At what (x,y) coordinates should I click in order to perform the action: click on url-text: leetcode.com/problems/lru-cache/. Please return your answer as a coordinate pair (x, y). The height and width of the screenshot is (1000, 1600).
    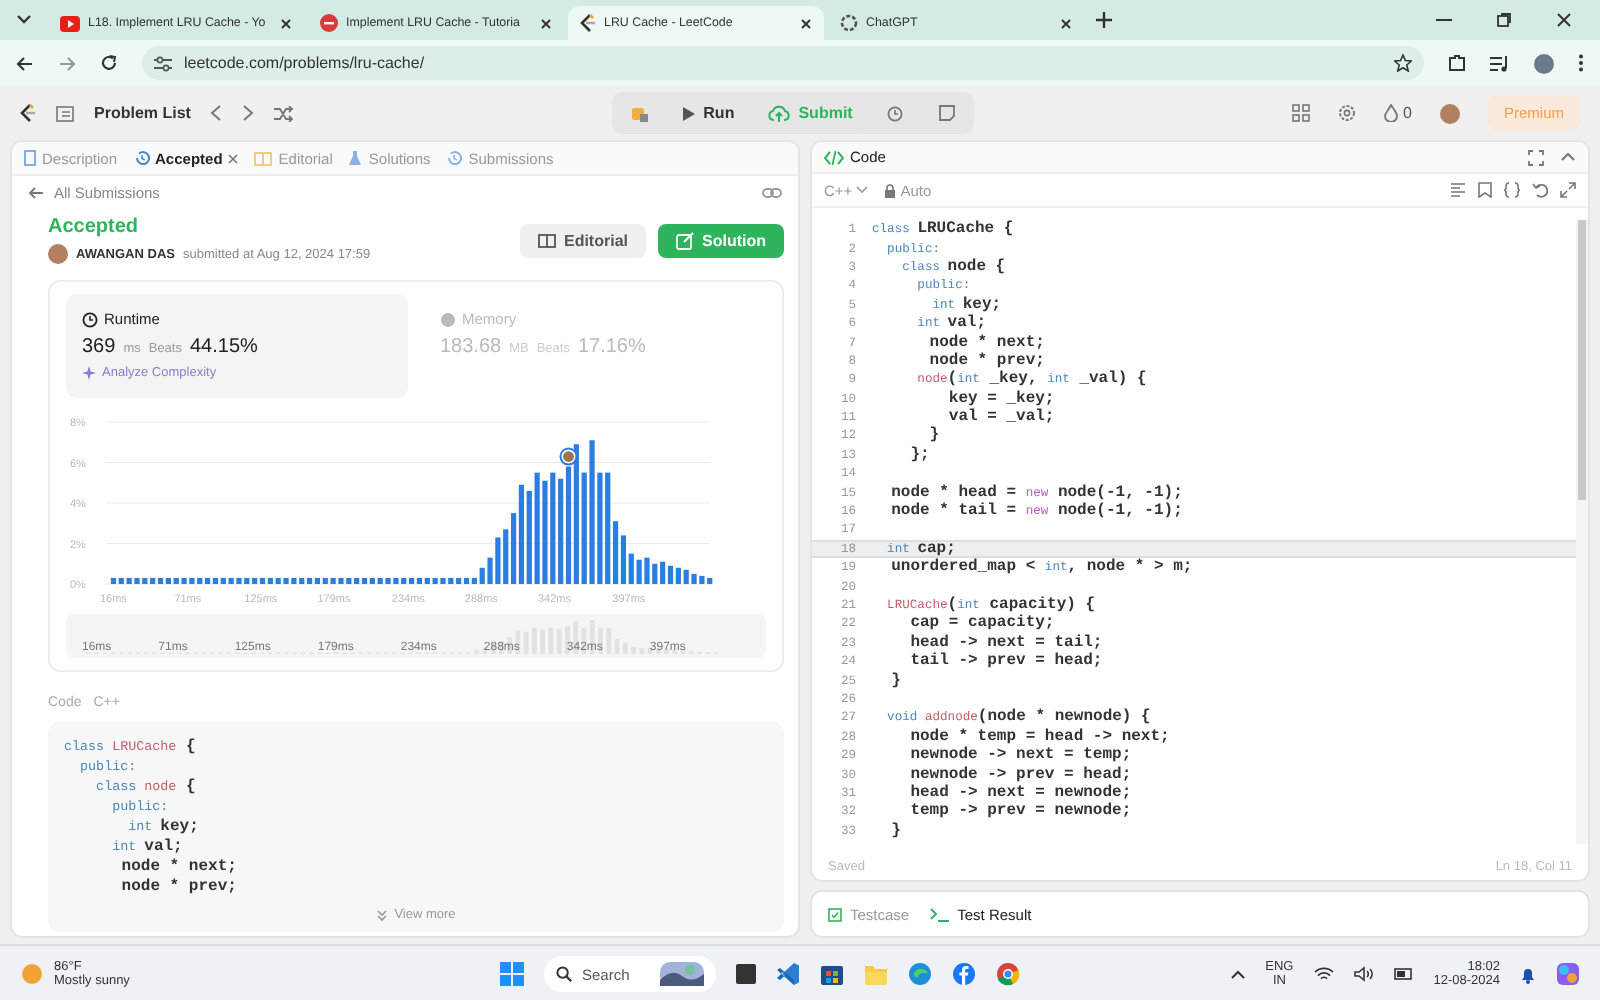
    Looking at the image, I should click on (304, 63).